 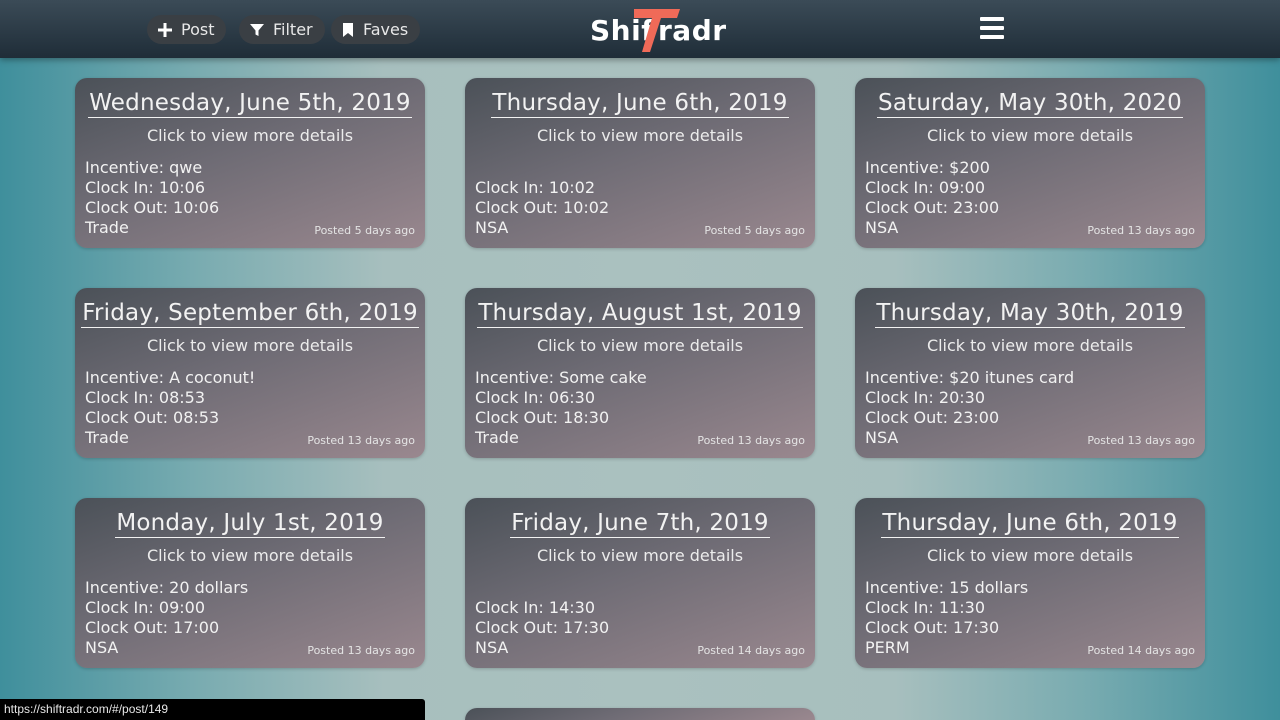 What do you see at coordinates (257, 29) in the screenshot?
I see `filter-icon` at bounding box center [257, 29].